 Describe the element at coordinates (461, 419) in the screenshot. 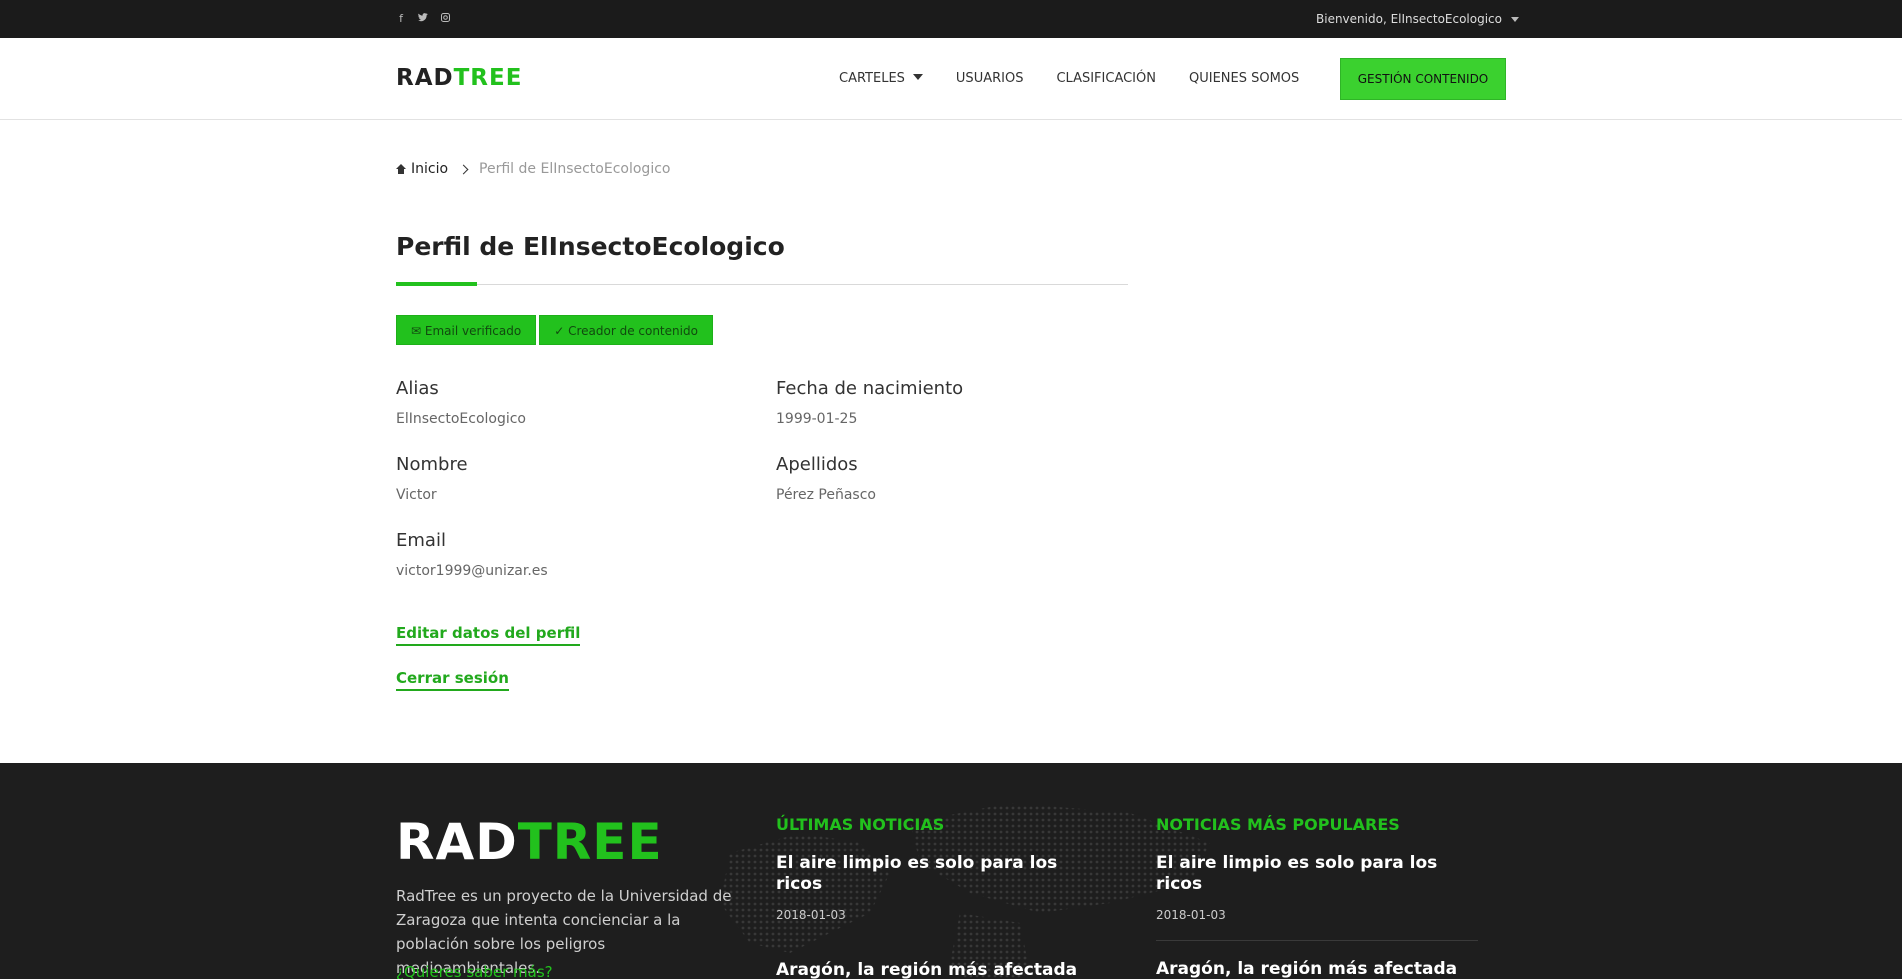

I see `field-value: ElInsectoEcologico` at that location.